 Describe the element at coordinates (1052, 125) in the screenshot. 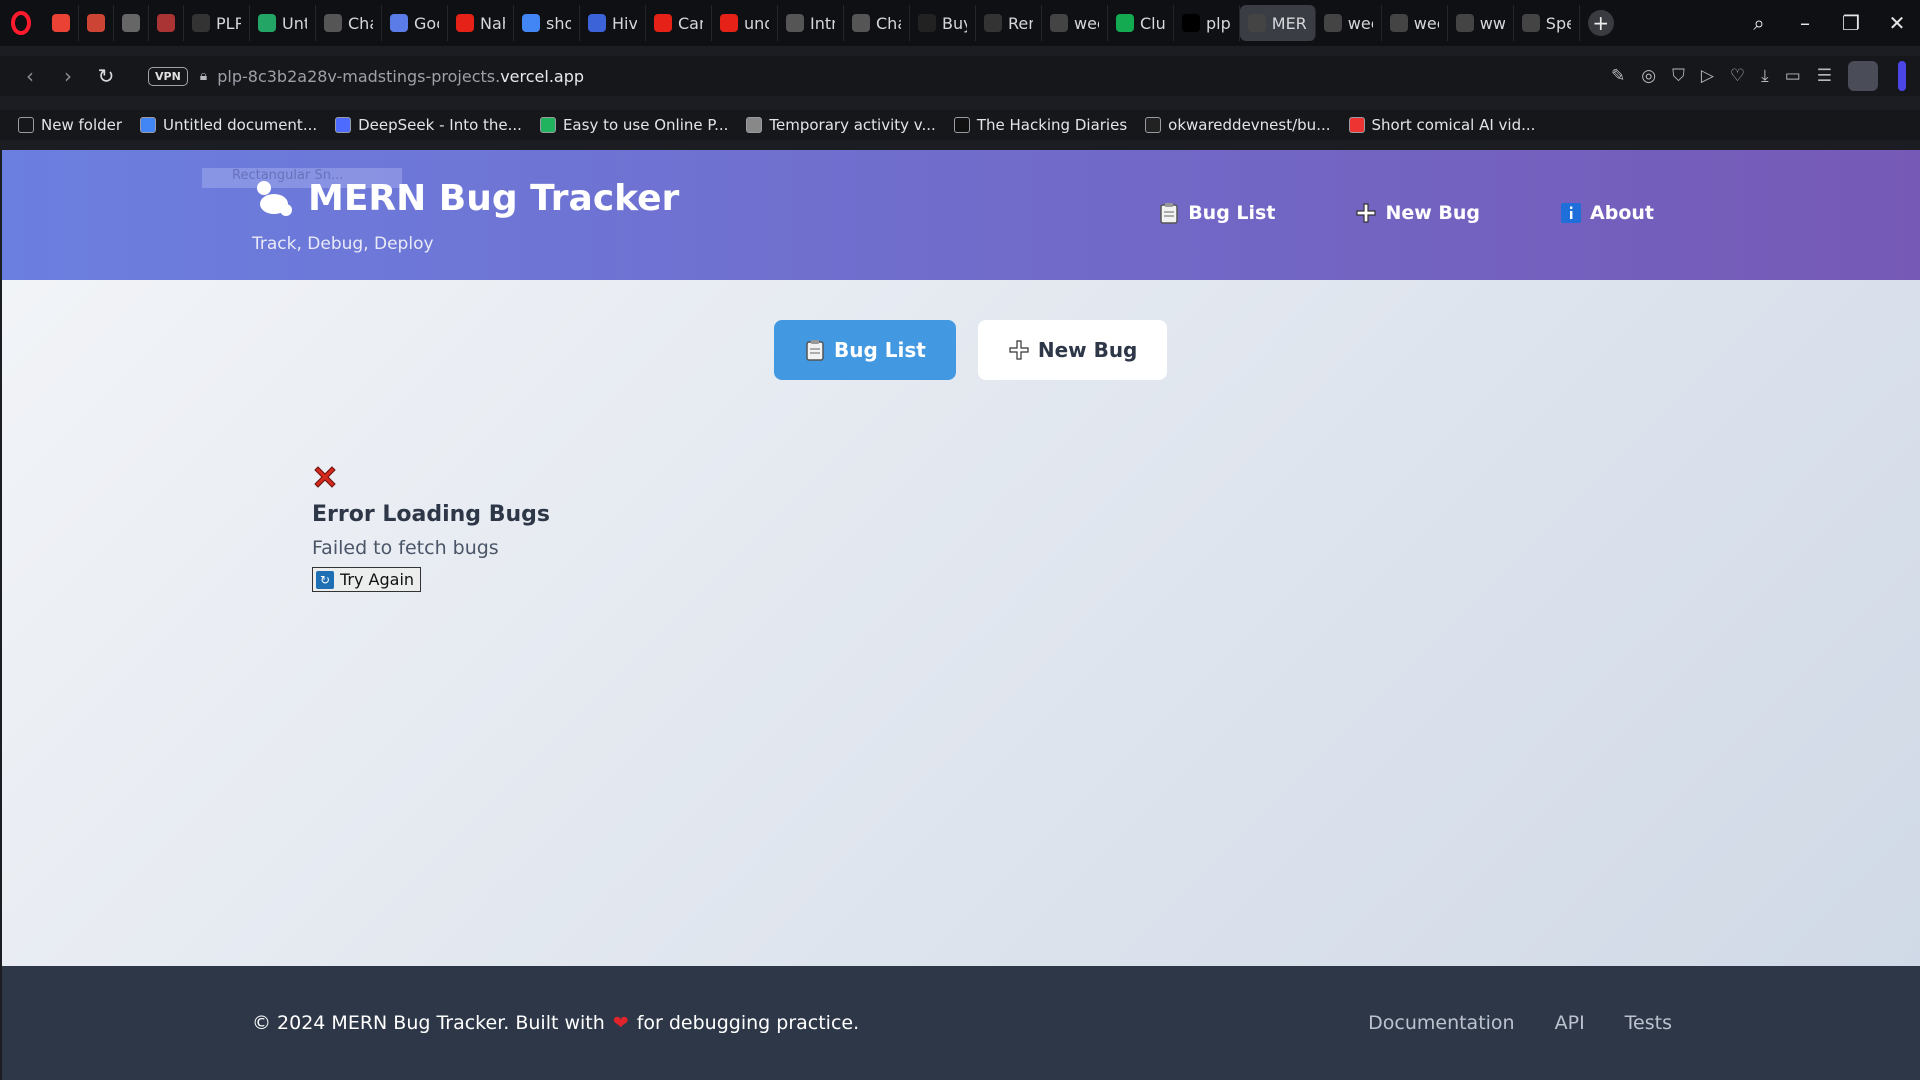

I see `bookmark-label: The Hacking Diaries` at that location.